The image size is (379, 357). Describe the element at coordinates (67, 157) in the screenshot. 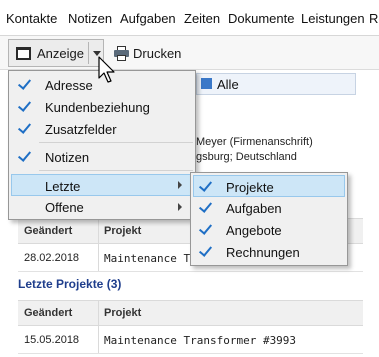

I see `menu-item-label: Notizen` at that location.